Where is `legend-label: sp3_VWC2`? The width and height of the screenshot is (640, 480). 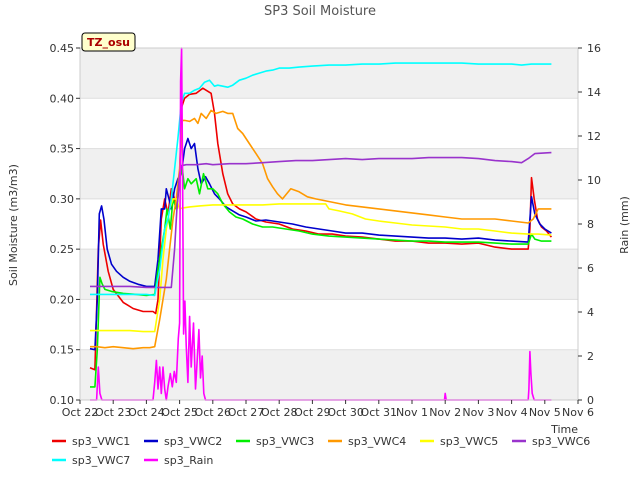 legend-label: sp3_VWC2 is located at coordinates (193, 441).